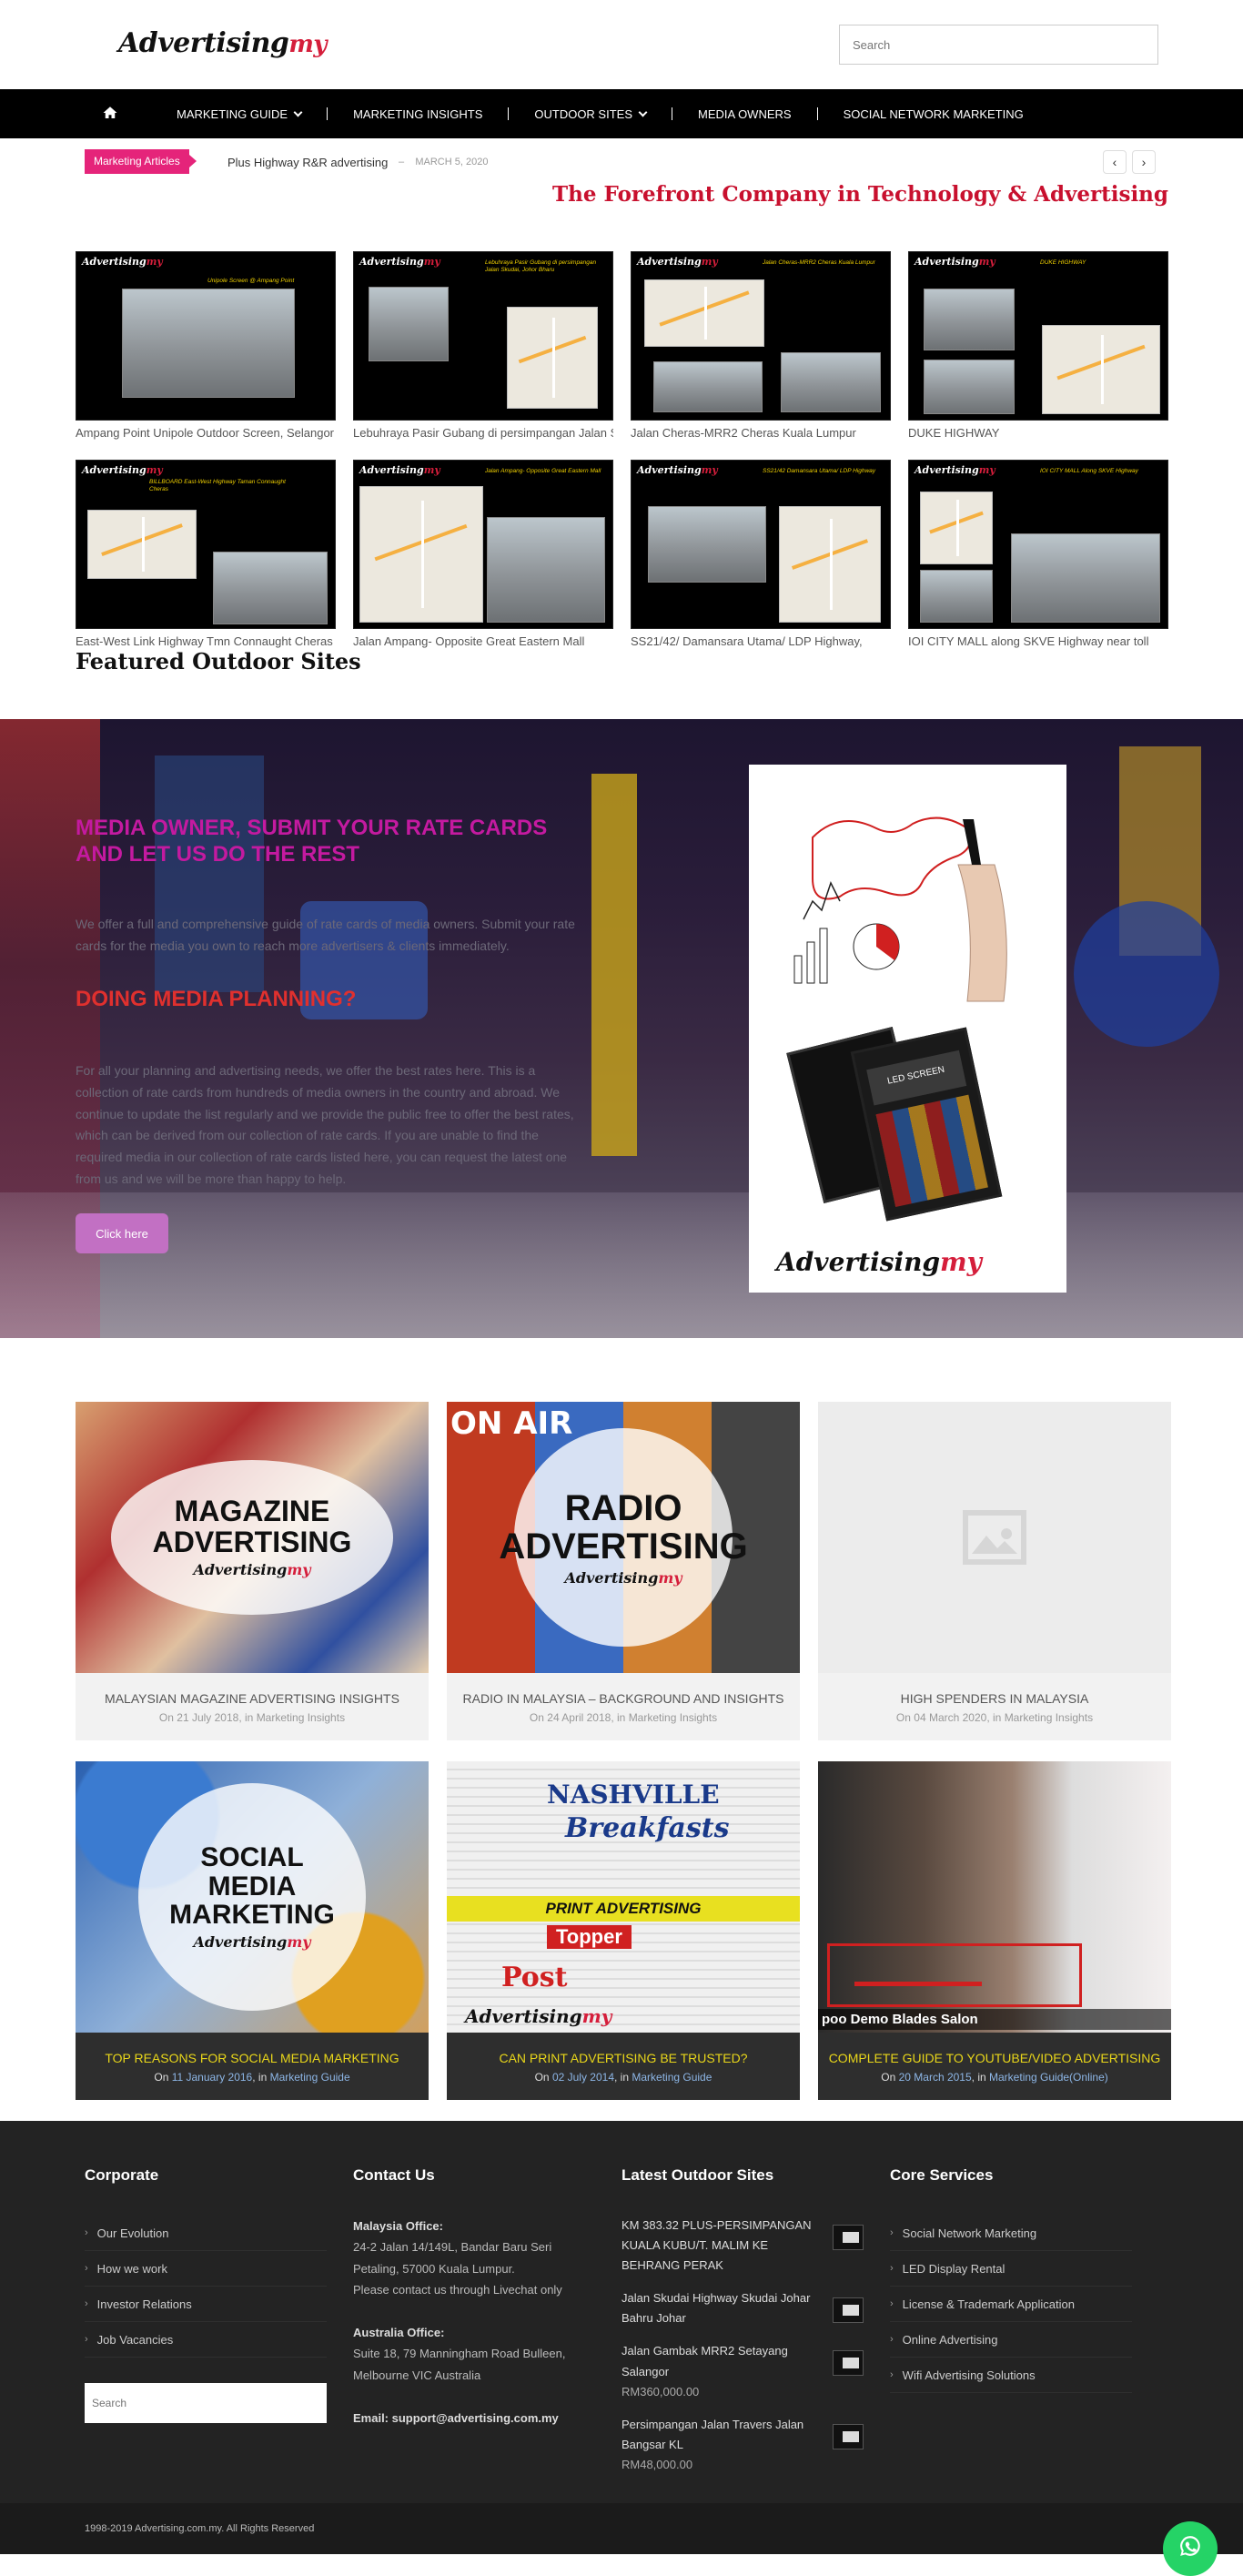 The height and width of the screenshot is (2576, 1243). What do you see at coordinates (206, 2304) in the screenshot?
I see `footer-link: › Investor Relations` at bounding box center [206, 2304].